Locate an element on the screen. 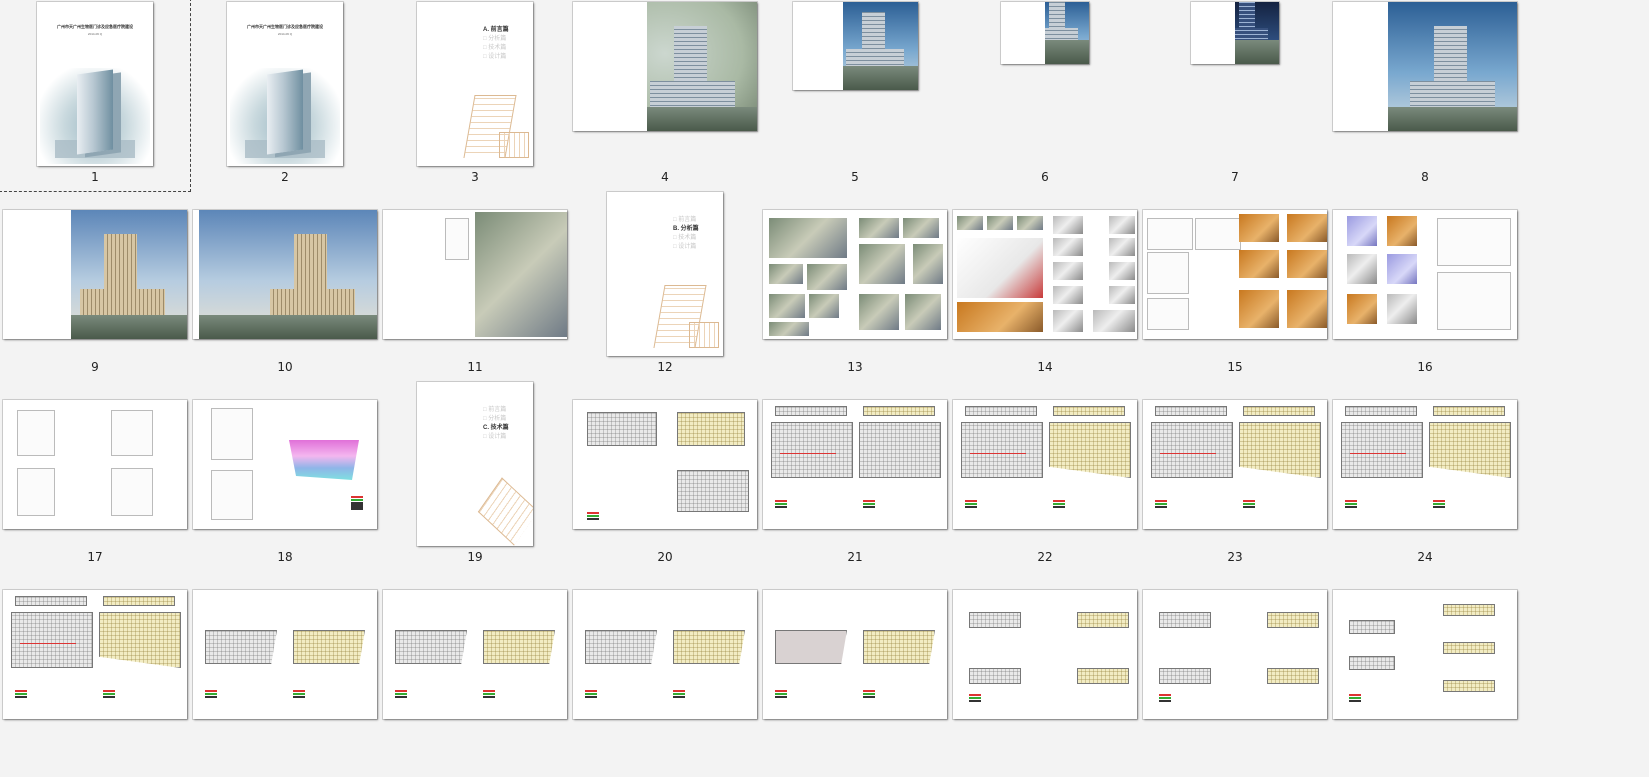 This screenshot has width=1649, height=777. slide-number: 3 is located at coordinates (475, 177).